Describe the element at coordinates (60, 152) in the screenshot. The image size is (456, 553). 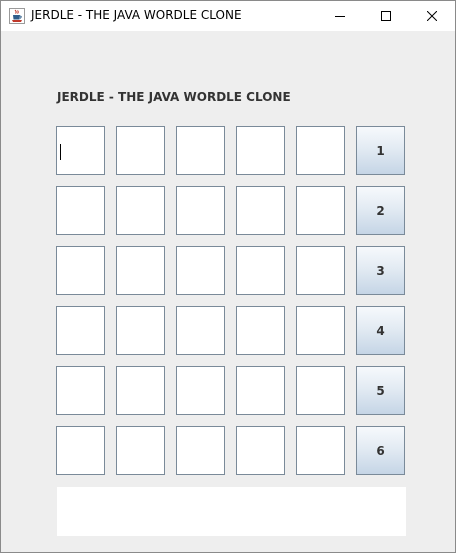
I see `text-caret` at that location.